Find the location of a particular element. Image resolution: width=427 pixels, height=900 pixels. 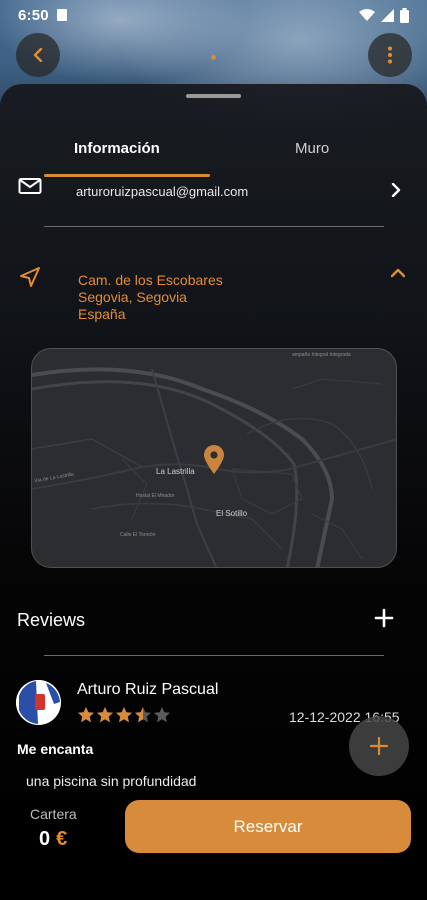

bottom-action-bar: Cartera 0 € Reservar is located at coordinates (213, 842).